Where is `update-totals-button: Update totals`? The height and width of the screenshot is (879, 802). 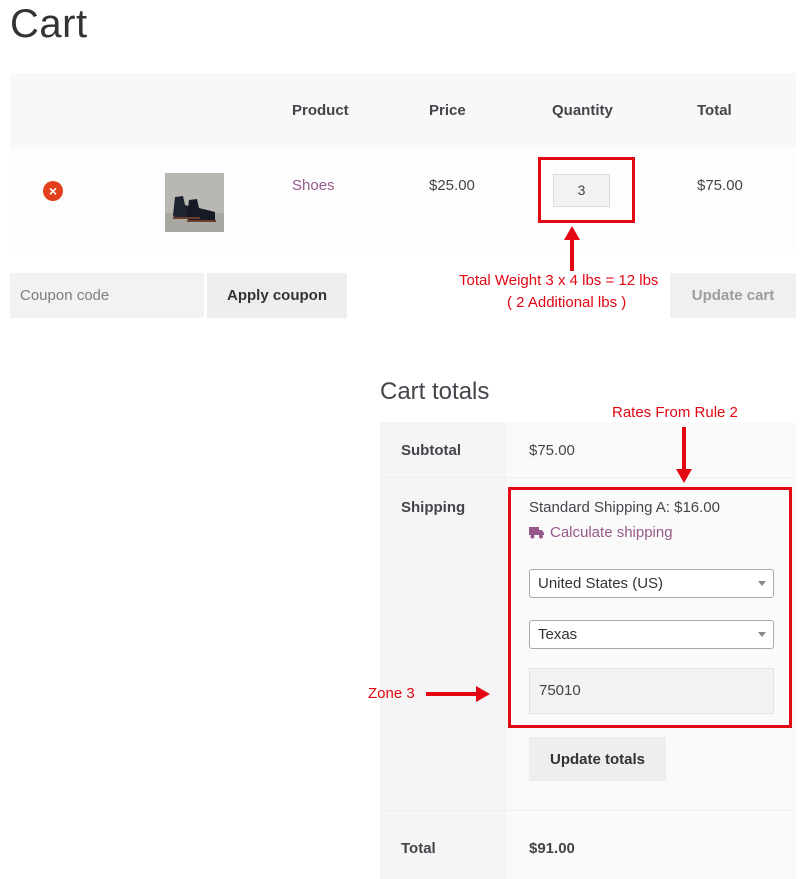 update-totals-button: Update totals is located at coordinates (597, 759).